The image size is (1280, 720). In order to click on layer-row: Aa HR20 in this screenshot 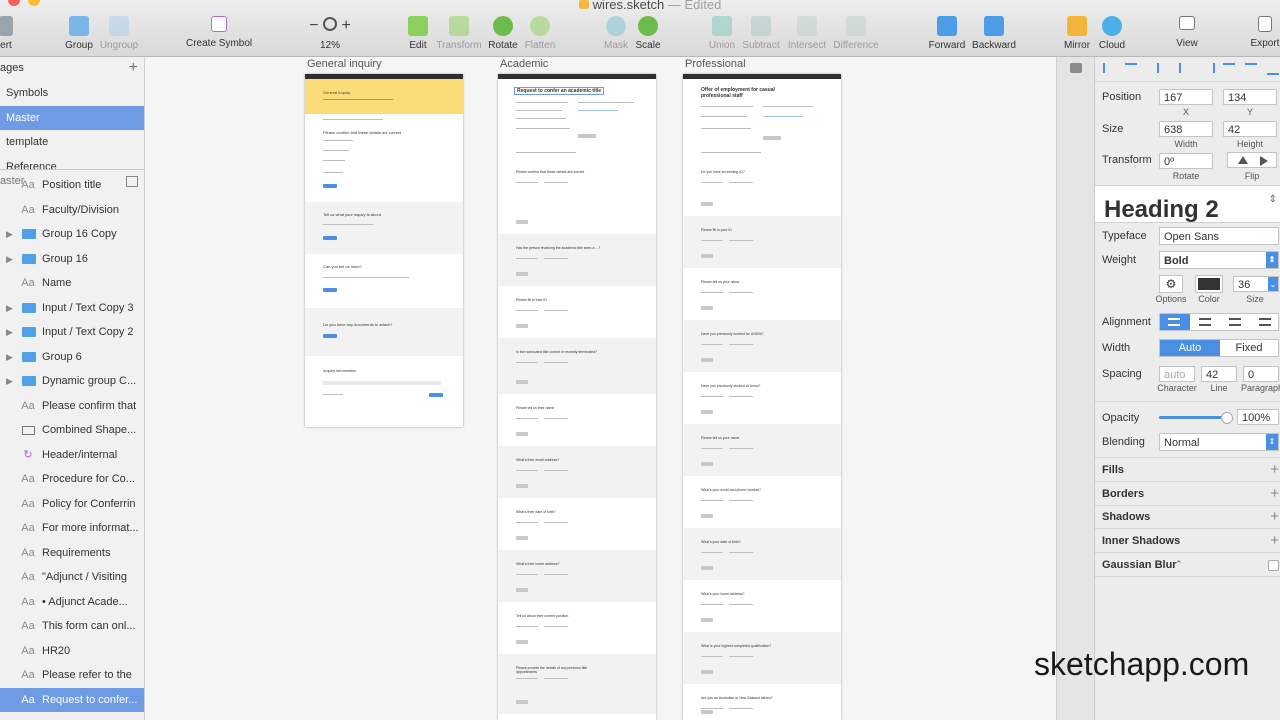, I will do `click(72, 651)`.